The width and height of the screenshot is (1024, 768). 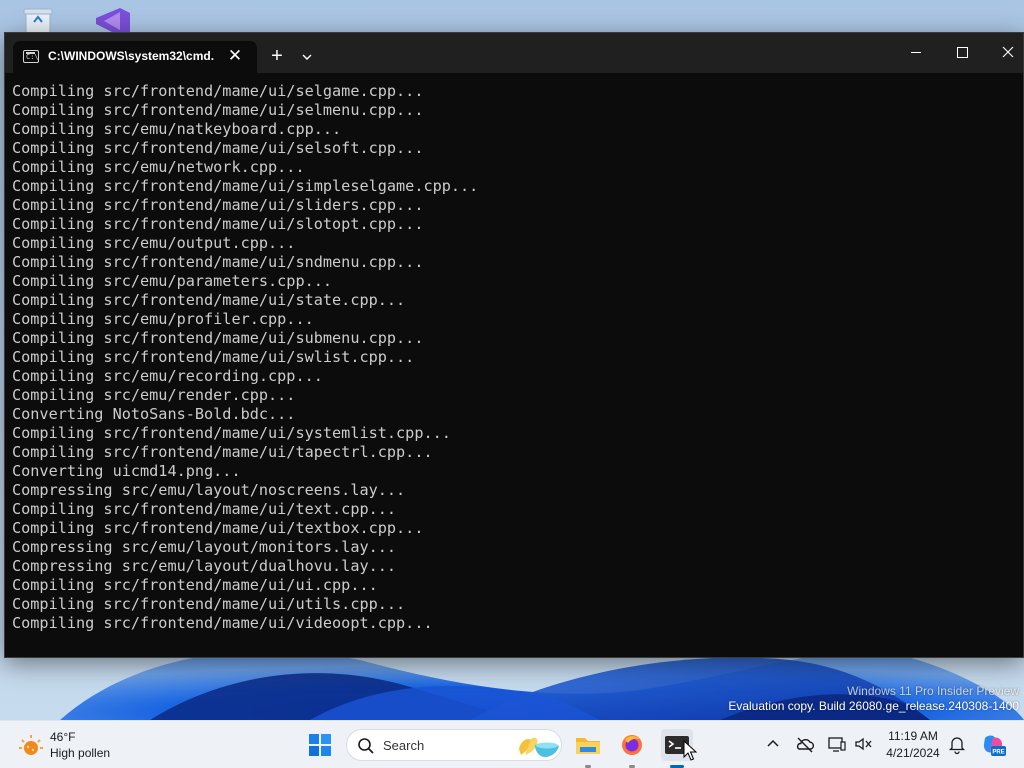 I want to click on search-box: Search, so click(x=454, y=745).